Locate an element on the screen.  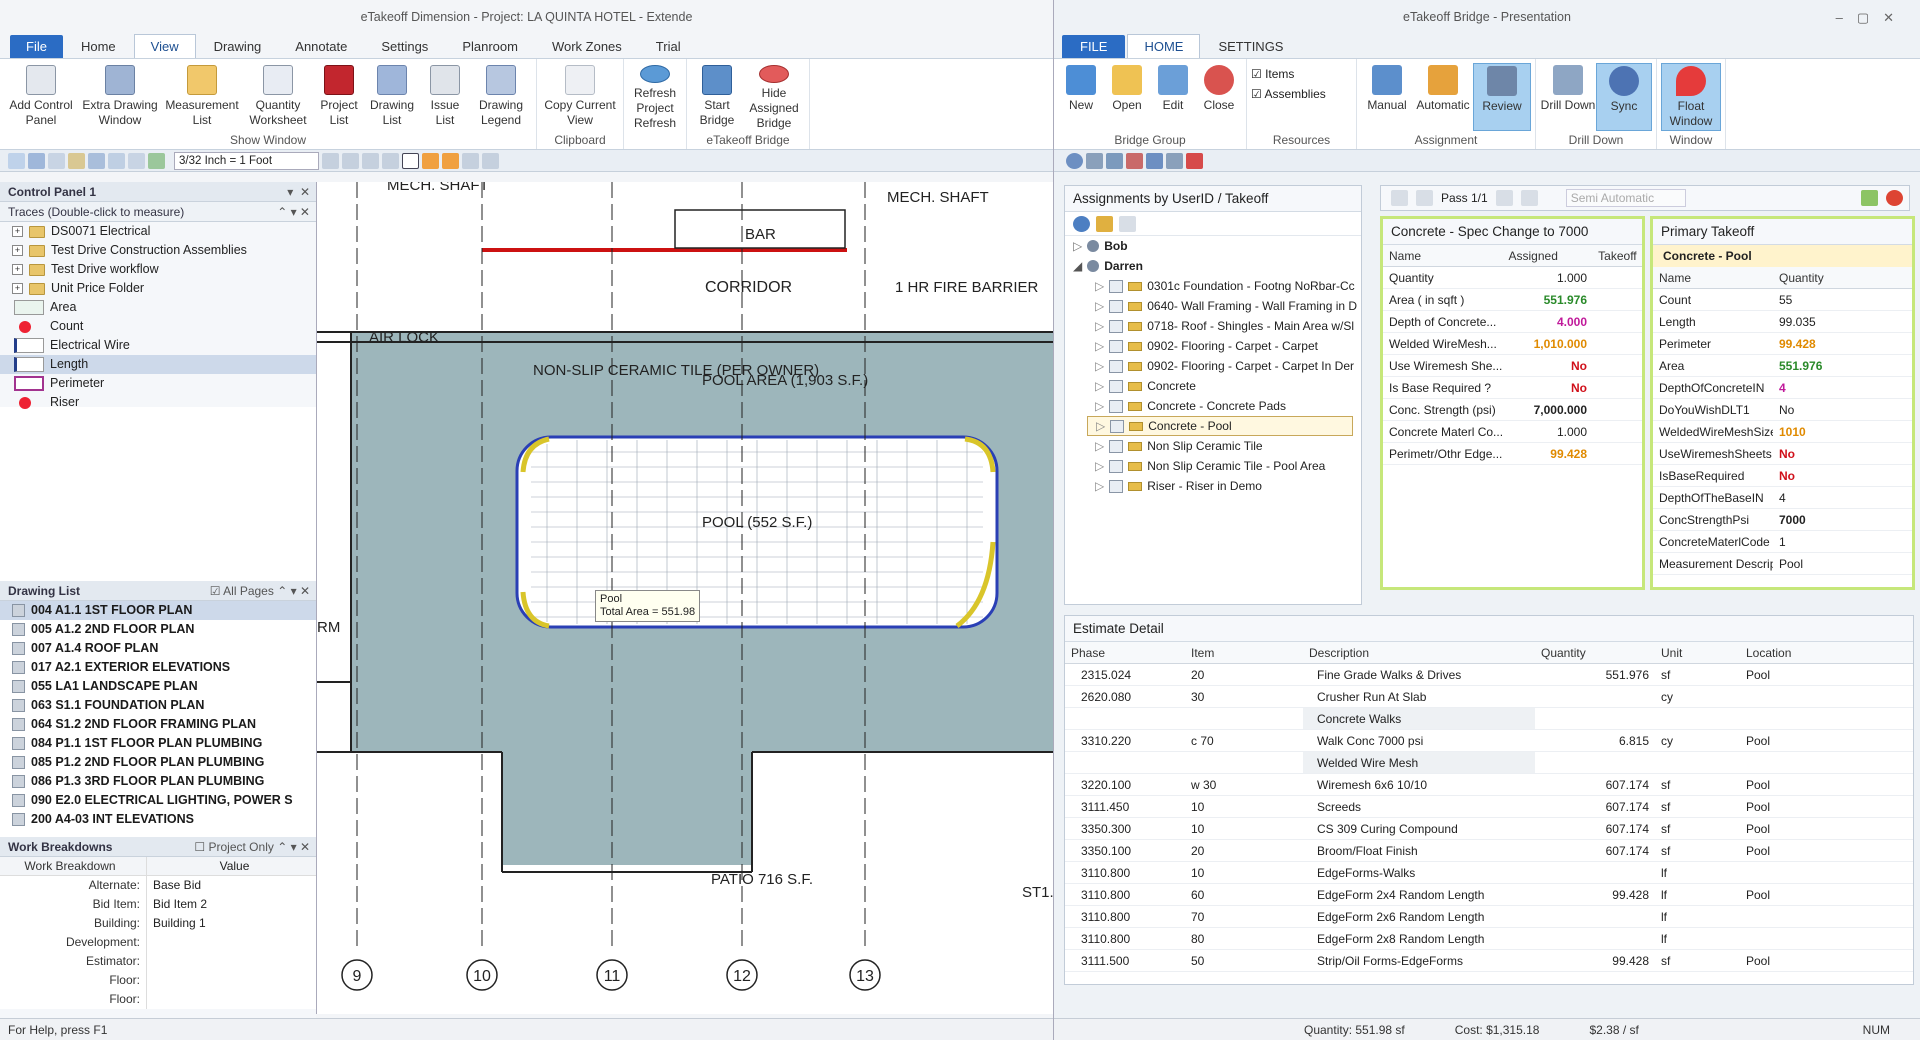
assignment-item: ▷ 0640- Wall Framing - Wall Framing in D is located at coordinates (1224, 306).